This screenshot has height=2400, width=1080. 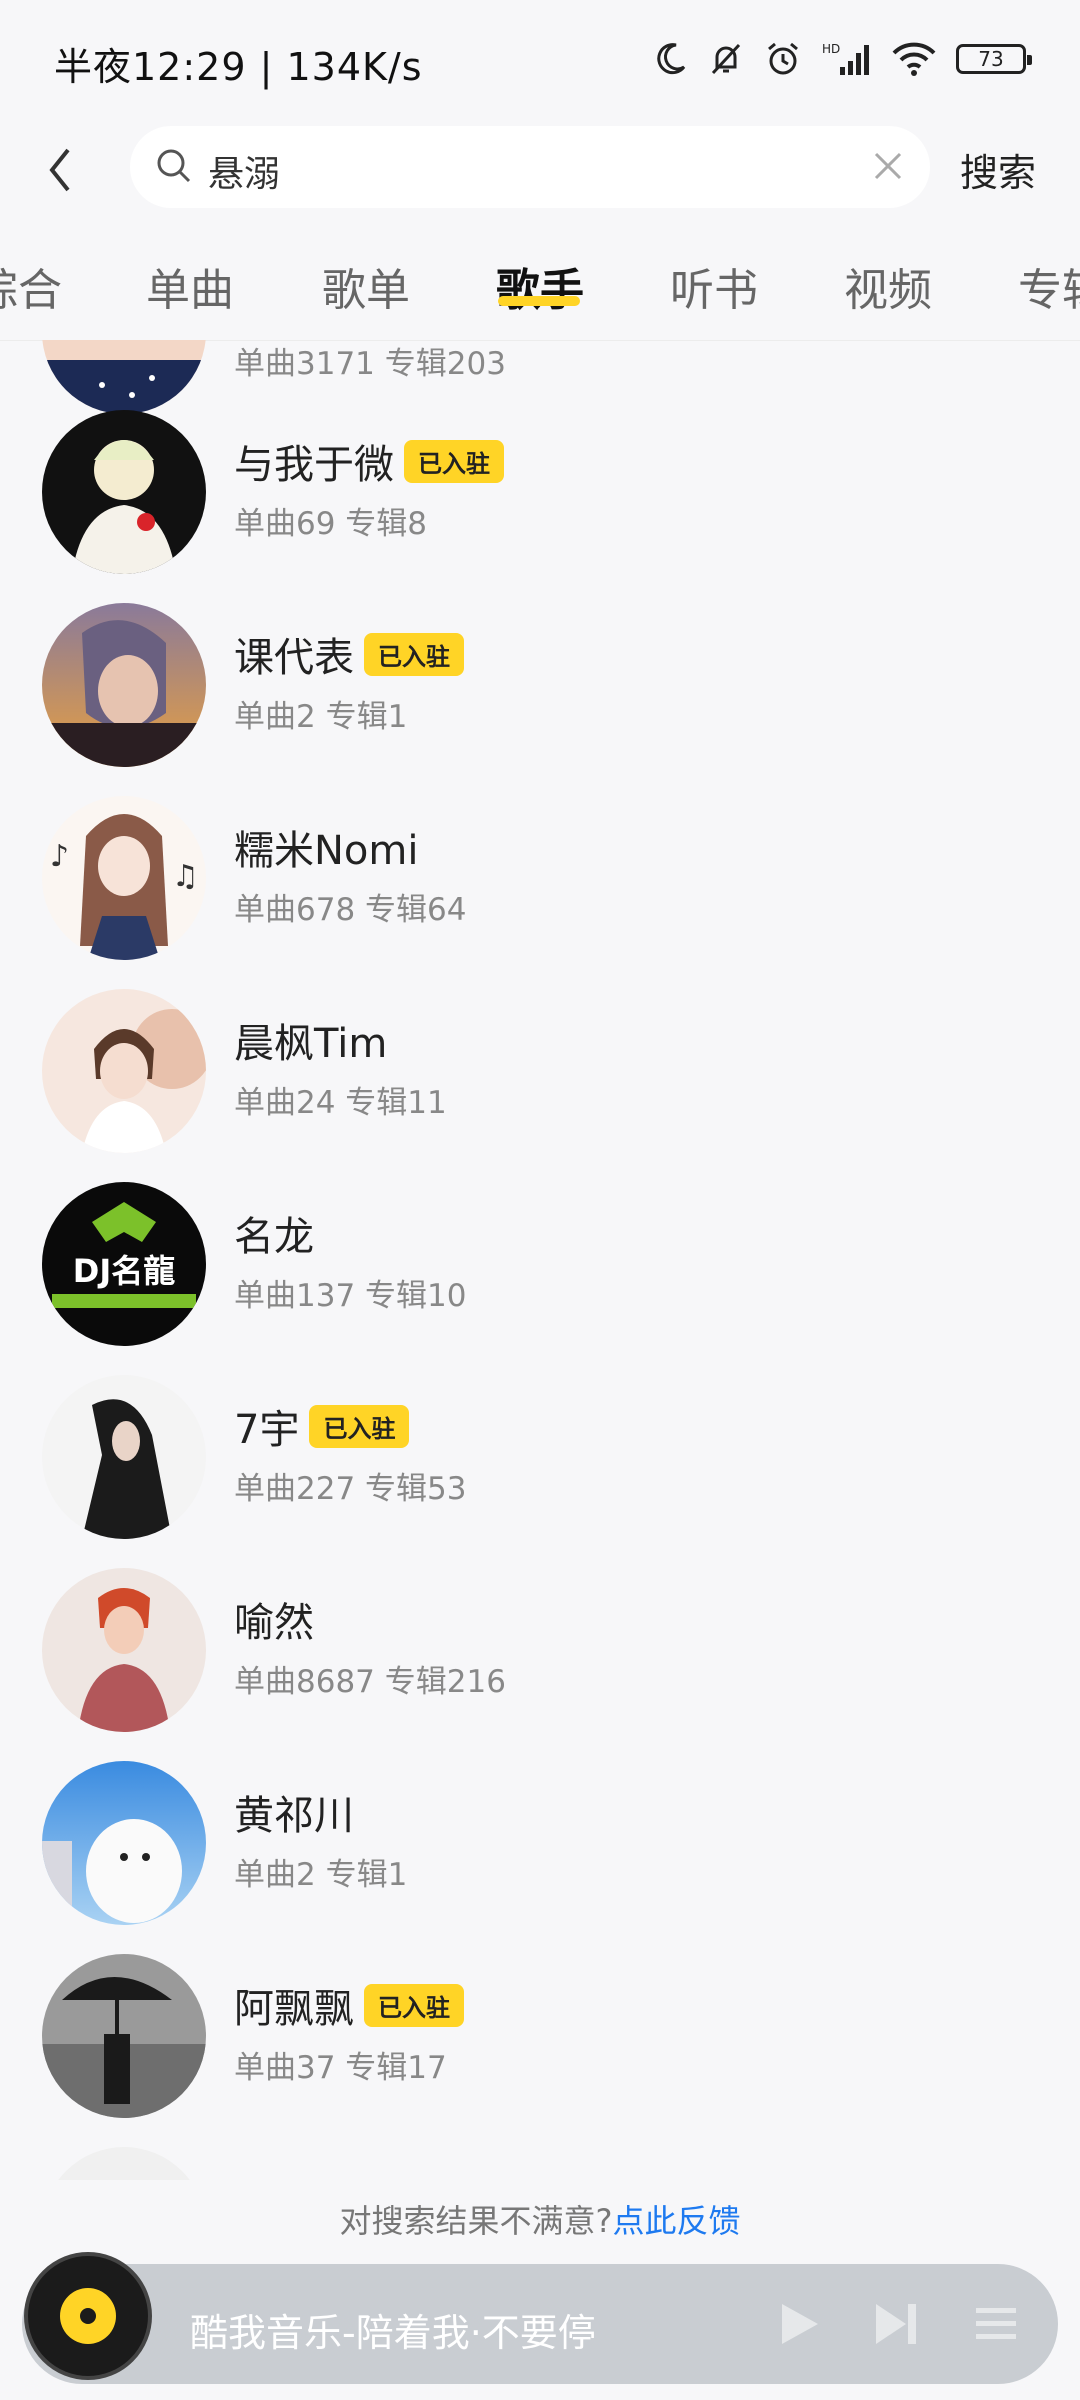 What do you see at coordinates (350, 1296) in the screenshot?
I see `artist-meta: 单曲137 专辑10` at bounding box center [350, 1296].